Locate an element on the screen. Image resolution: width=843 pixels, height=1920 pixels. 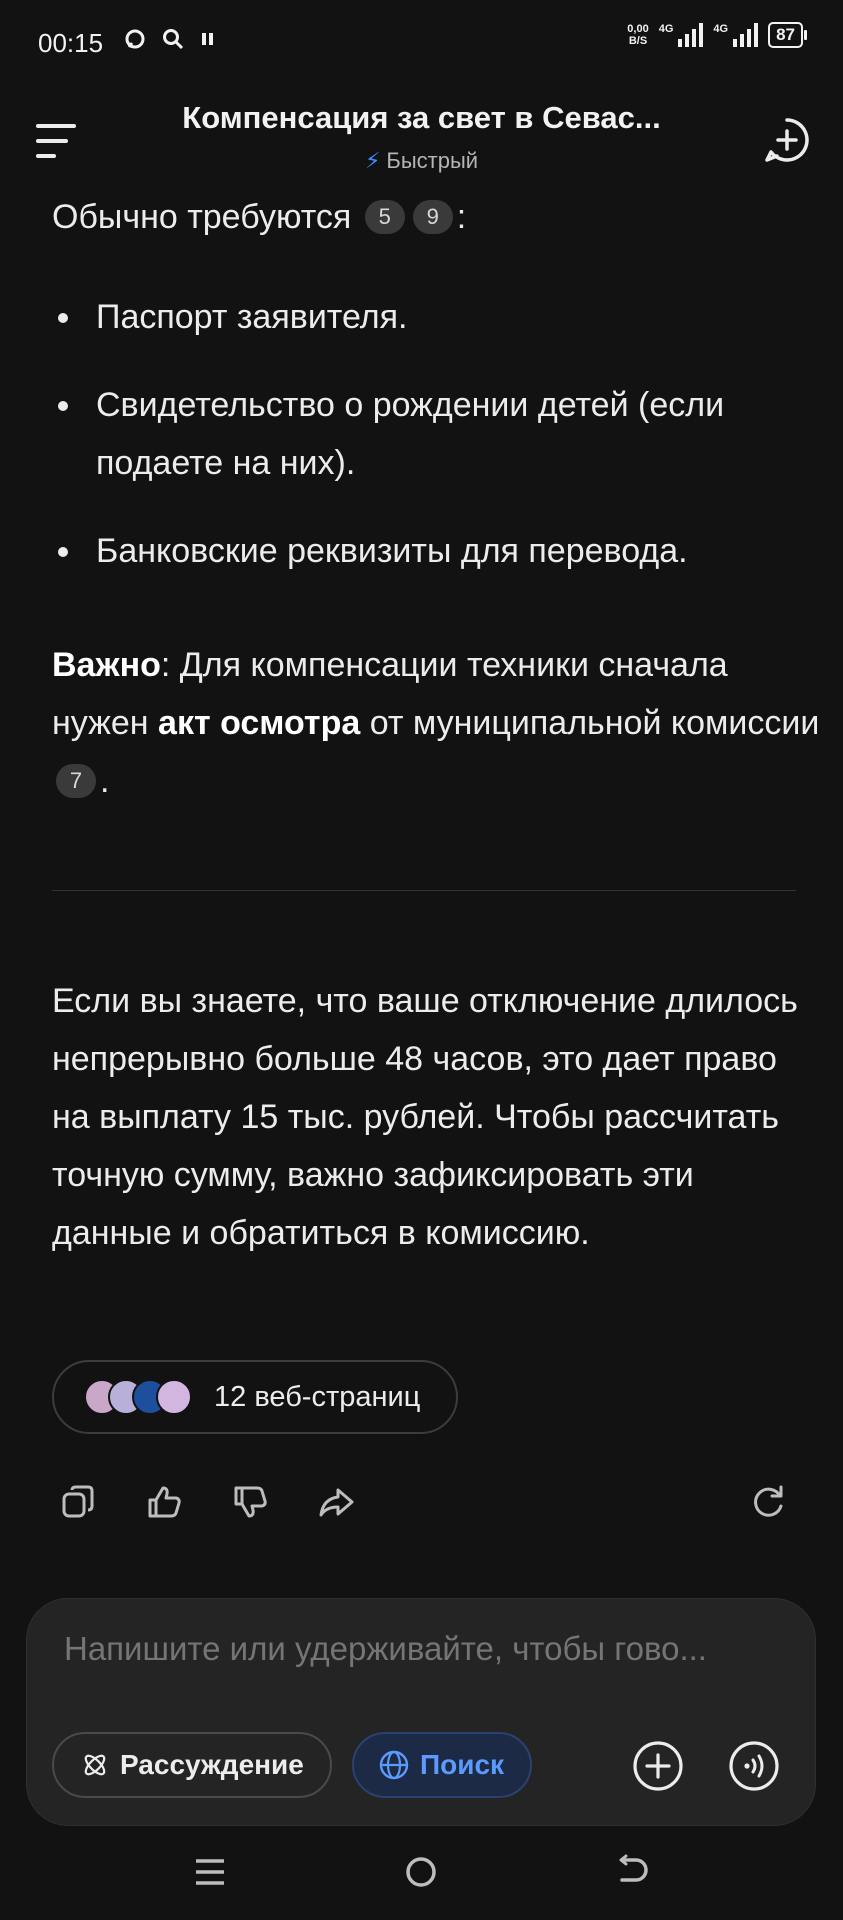
lightning-icon: ⚡ is located at coordinates (372, 160).